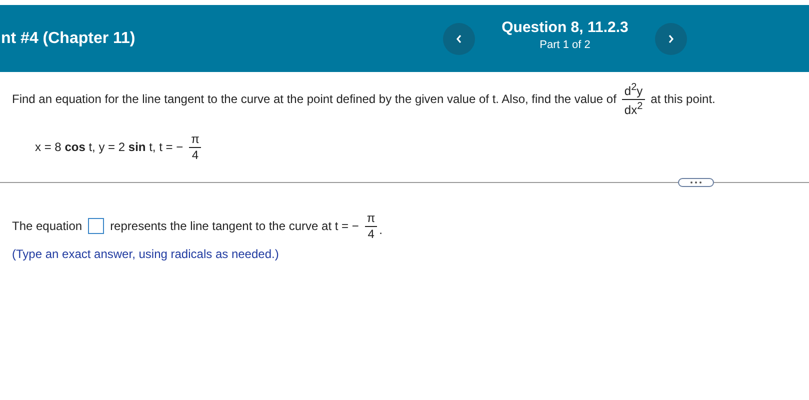  Describe the element at coordinates (565, 44) in the screenshot. I see `part-label: Part 1 of 2` at that location.